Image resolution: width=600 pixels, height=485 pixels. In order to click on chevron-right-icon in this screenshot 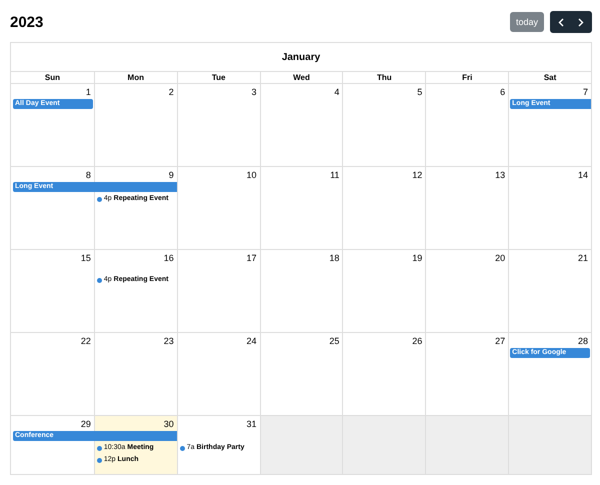, I will do `click(581, 22)`.